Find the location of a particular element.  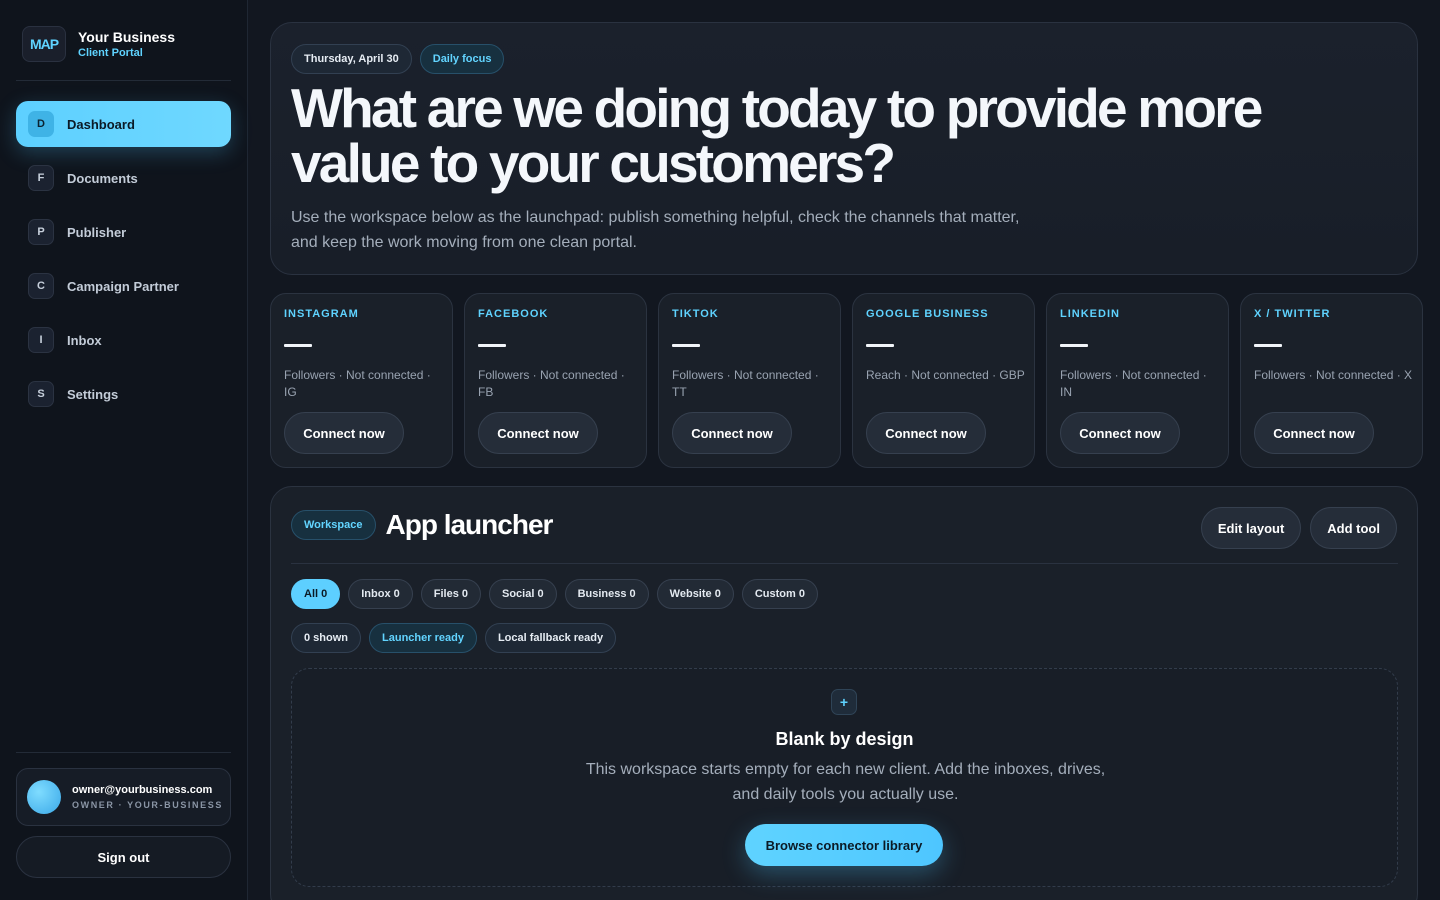

sidebar-item-publisher: P Publisher is located at coordinates (123, 232).